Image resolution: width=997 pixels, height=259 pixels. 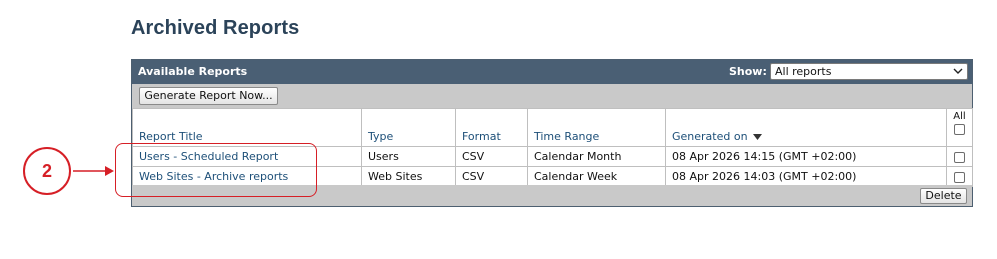 What do you see at coordinates (806, 176) in the screenshot?
I see `report-generated-on-cell: 08 Apr 2026 14:03 (GMT +02:00)` at bounding box center [806, 176].